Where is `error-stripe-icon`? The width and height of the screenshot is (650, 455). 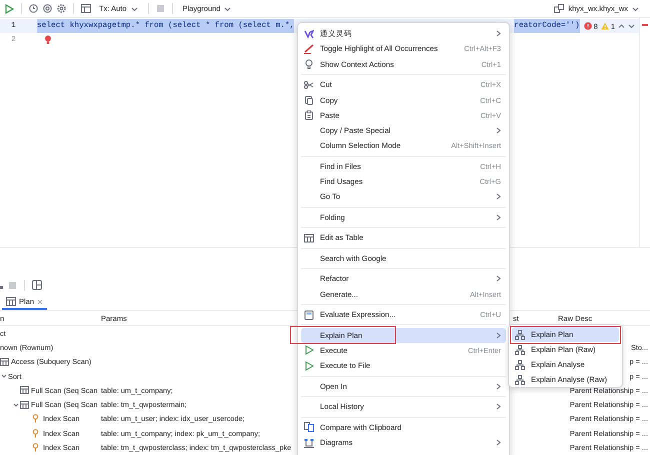
error-stripe-icon is located at coordinates (645, 25).